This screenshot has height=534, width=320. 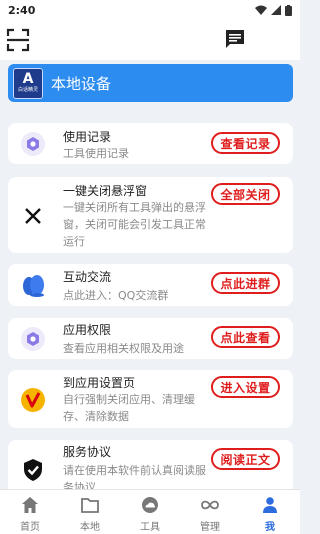 I want to click on signal-icon, so click(x=276, y=10).